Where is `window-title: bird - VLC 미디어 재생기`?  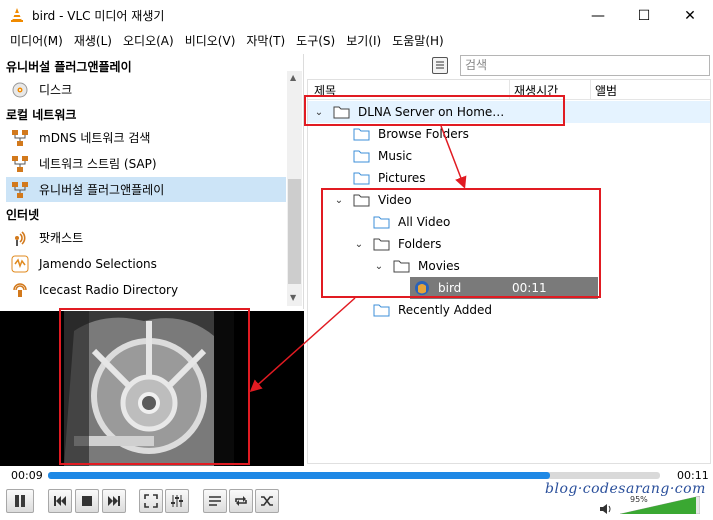 window-title: bird - VLC 미디어 재생기 is located at coordinates (98, 16).